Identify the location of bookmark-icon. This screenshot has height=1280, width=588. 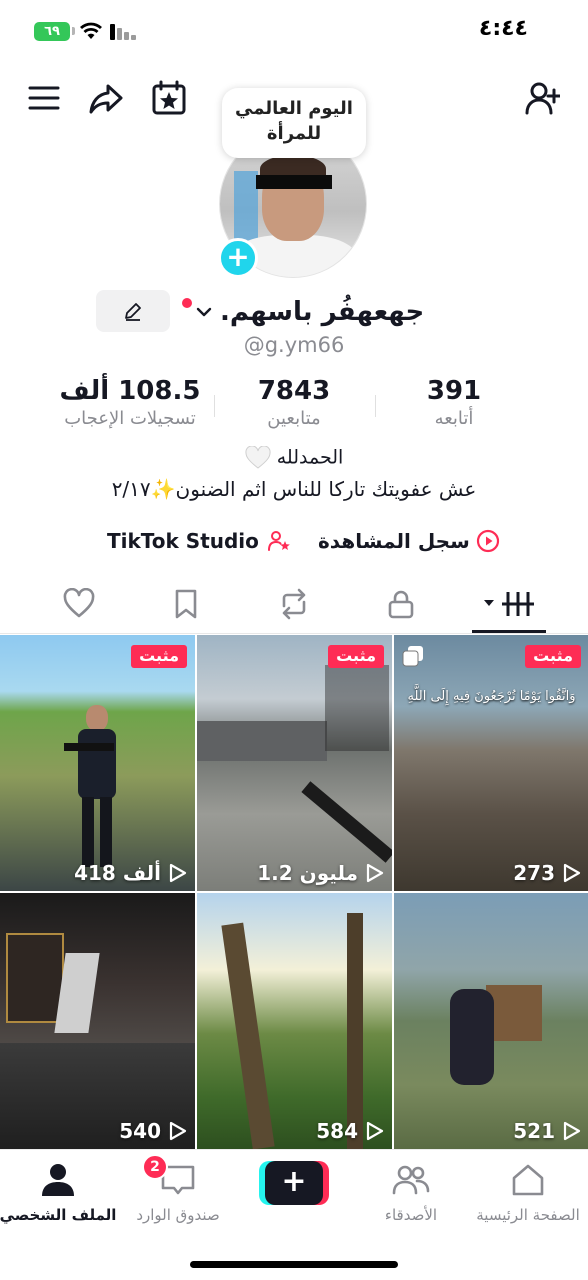
(186, 604).